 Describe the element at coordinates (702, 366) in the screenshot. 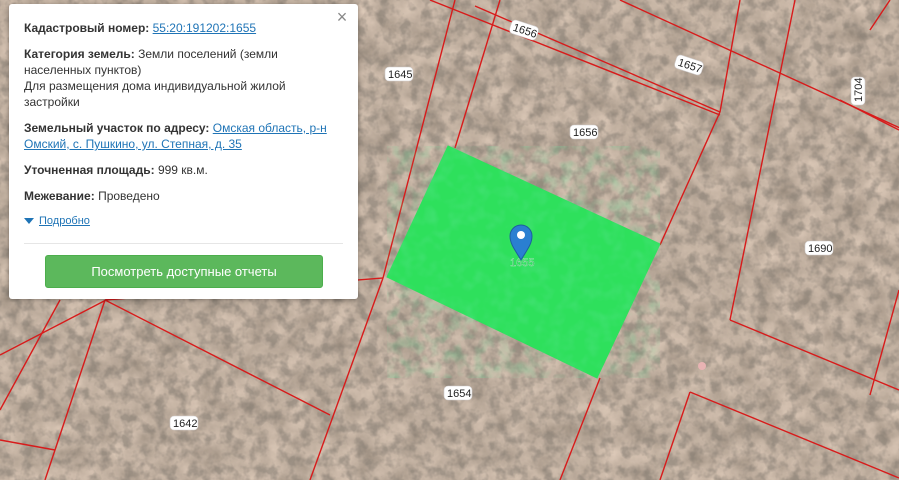

I see `map-point` at that location.